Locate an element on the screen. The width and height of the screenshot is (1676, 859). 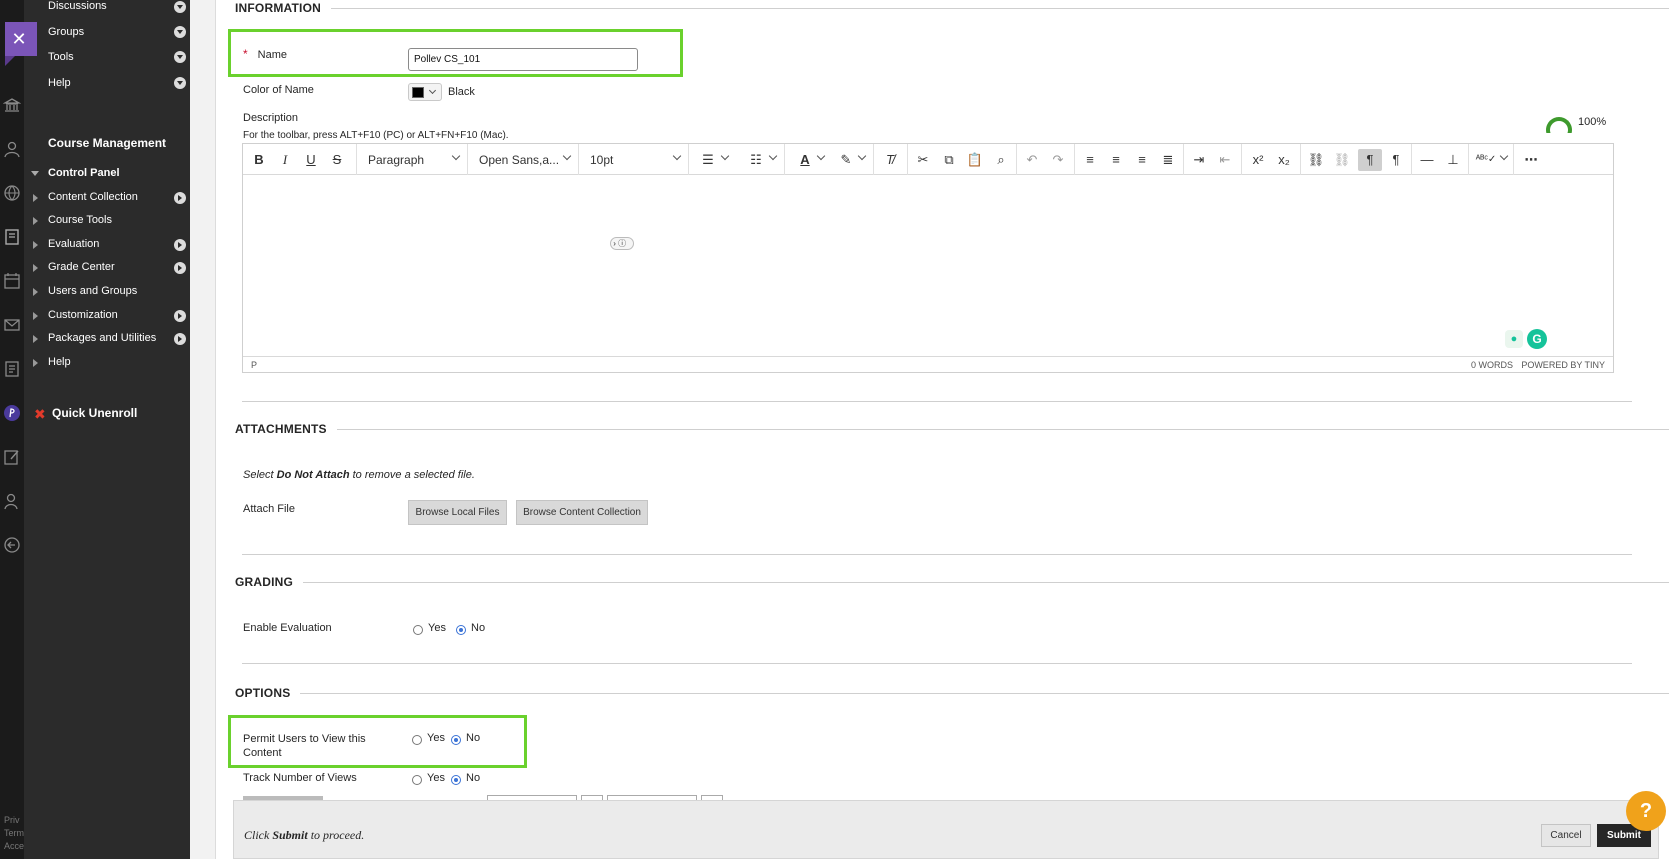
quick-unenroll-link: Quick Unenroll is located at coordinates (94, 413).